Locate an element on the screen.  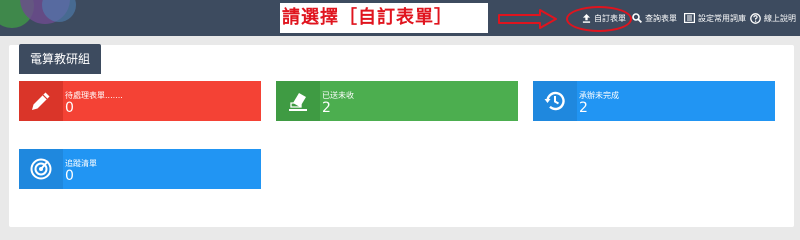
radar-icon is located at coordinates (41, 169).